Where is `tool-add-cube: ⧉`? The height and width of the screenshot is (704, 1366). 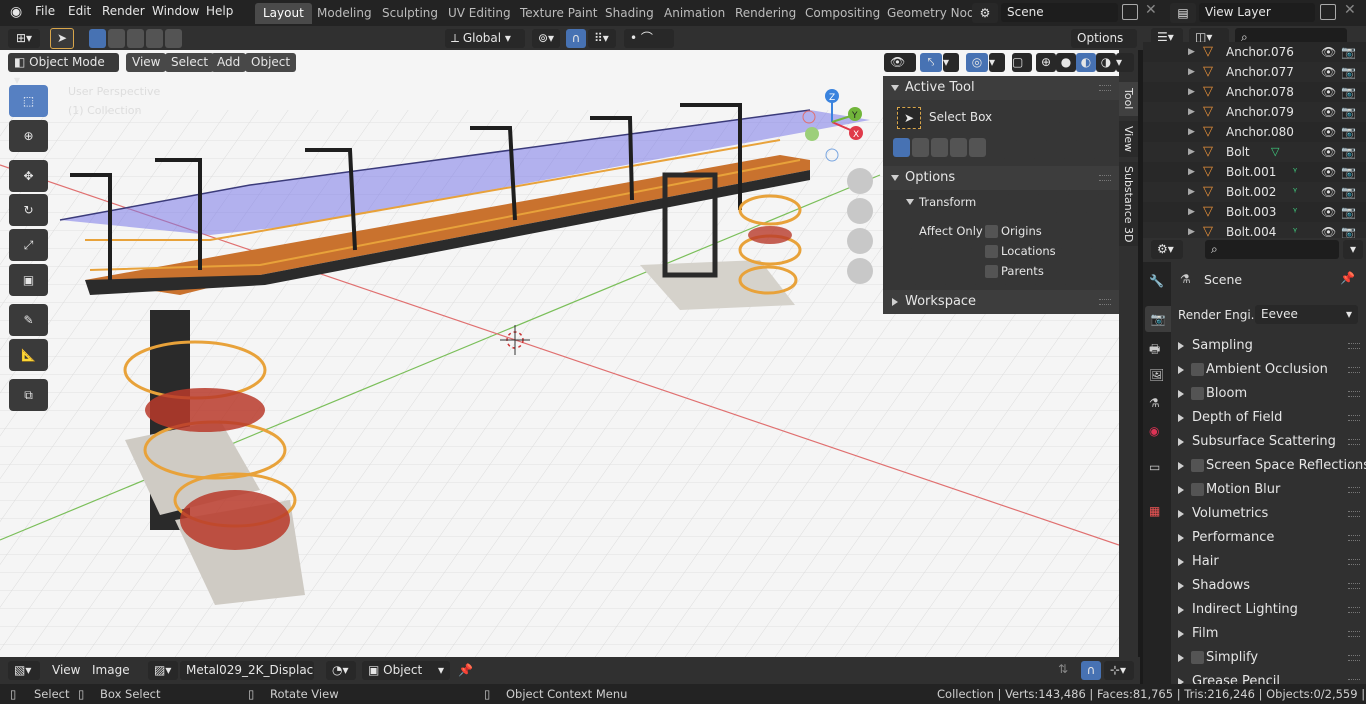
tool-add-cube: ⧉ is located at coordinates (28, 395).